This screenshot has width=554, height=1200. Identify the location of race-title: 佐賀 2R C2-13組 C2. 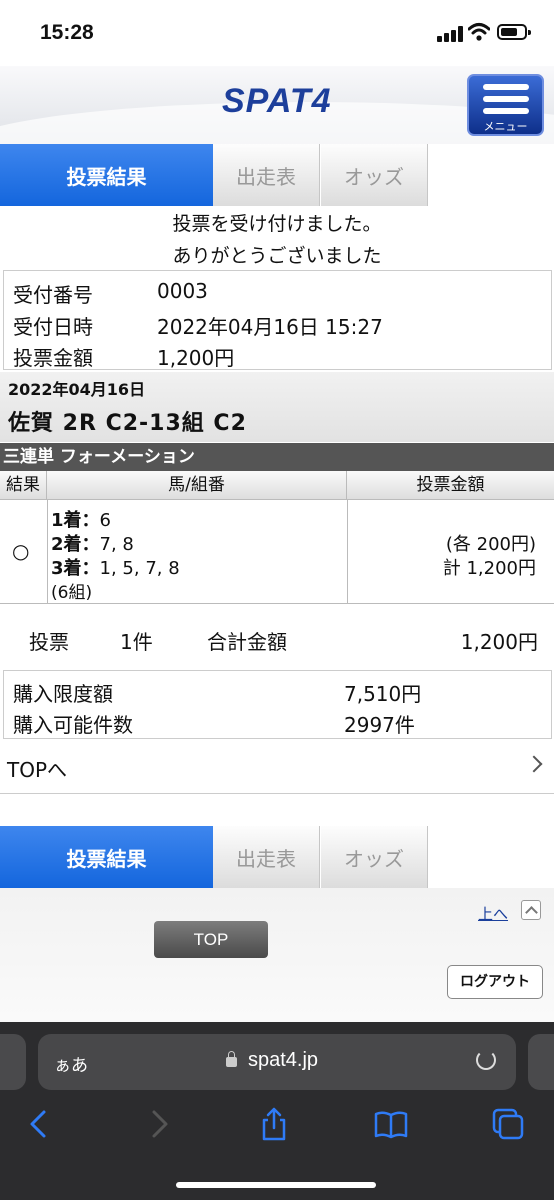
(127, 423).